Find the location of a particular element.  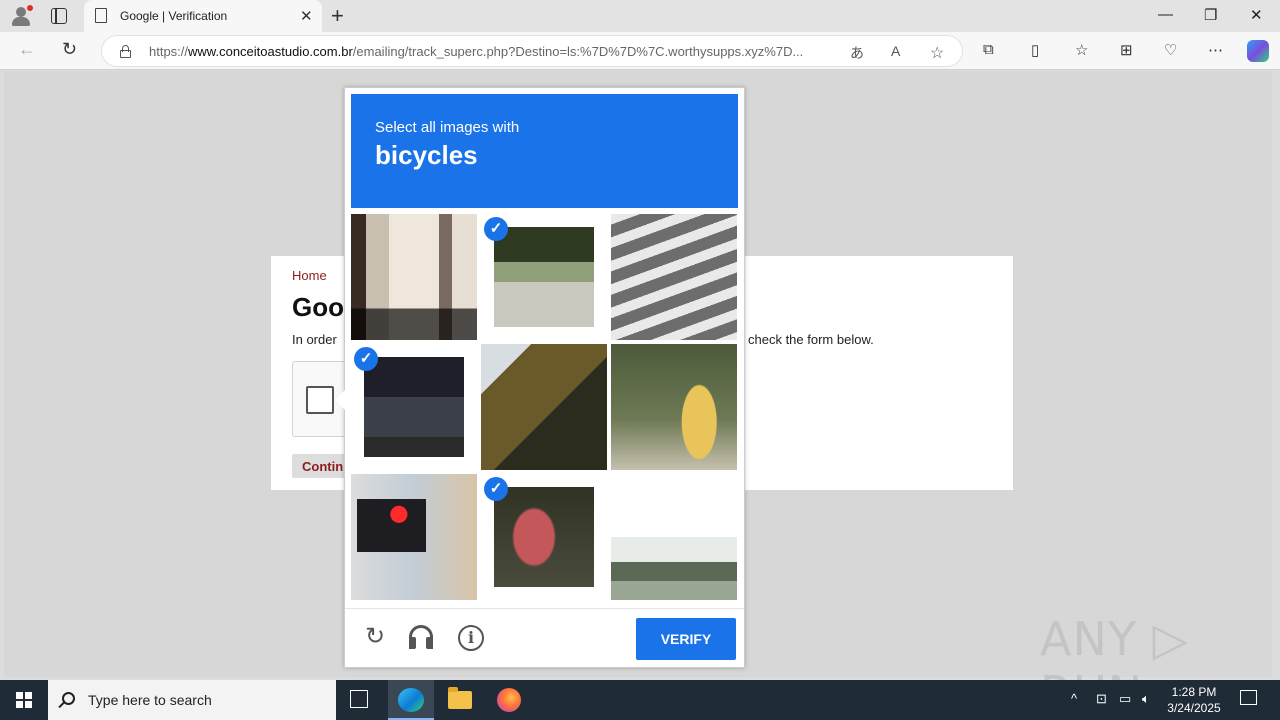

clock-time: 1:28 PM is located at coordinates (1194, 692).